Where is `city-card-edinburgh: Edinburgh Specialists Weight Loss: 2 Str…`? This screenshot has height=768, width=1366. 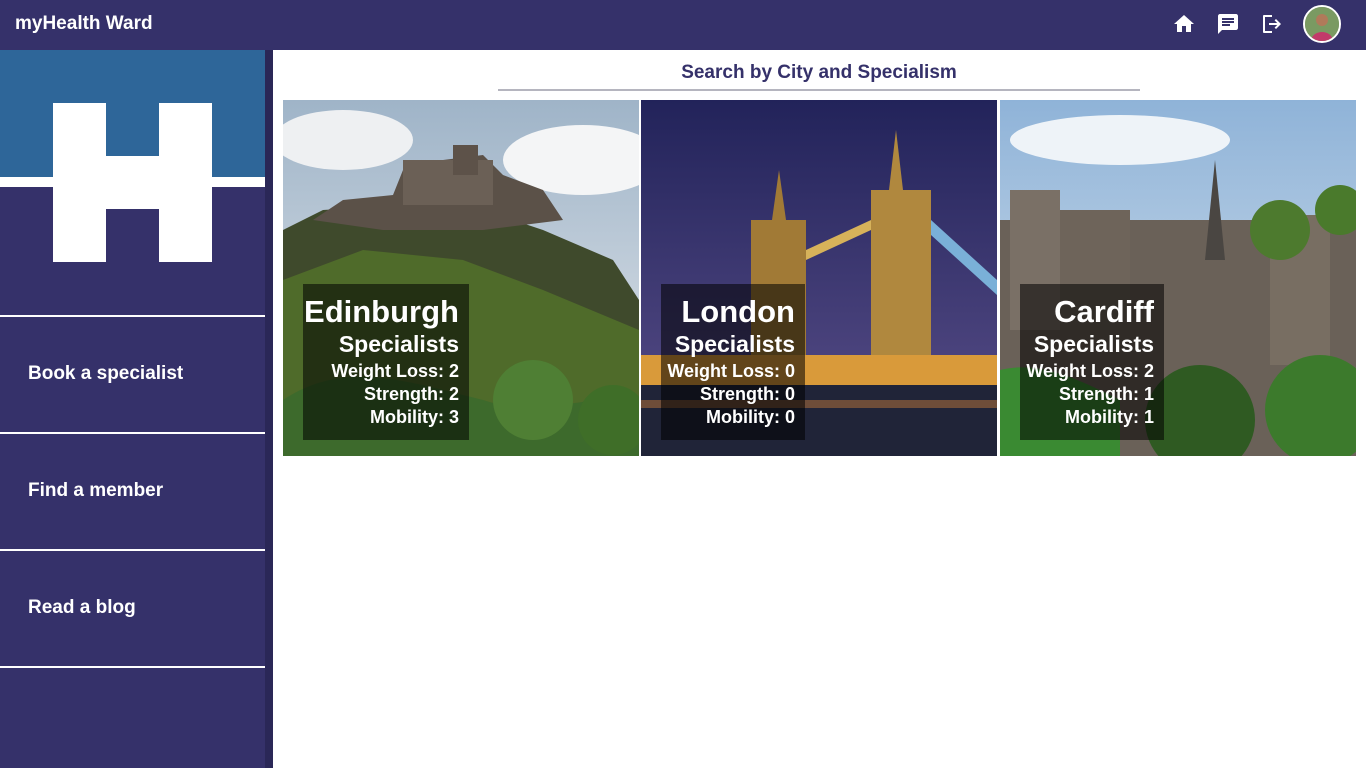
city-card-edinburgh: Edinburgh Specialists Weight Loss: 2 Str… is located at coordinates (461, 278).